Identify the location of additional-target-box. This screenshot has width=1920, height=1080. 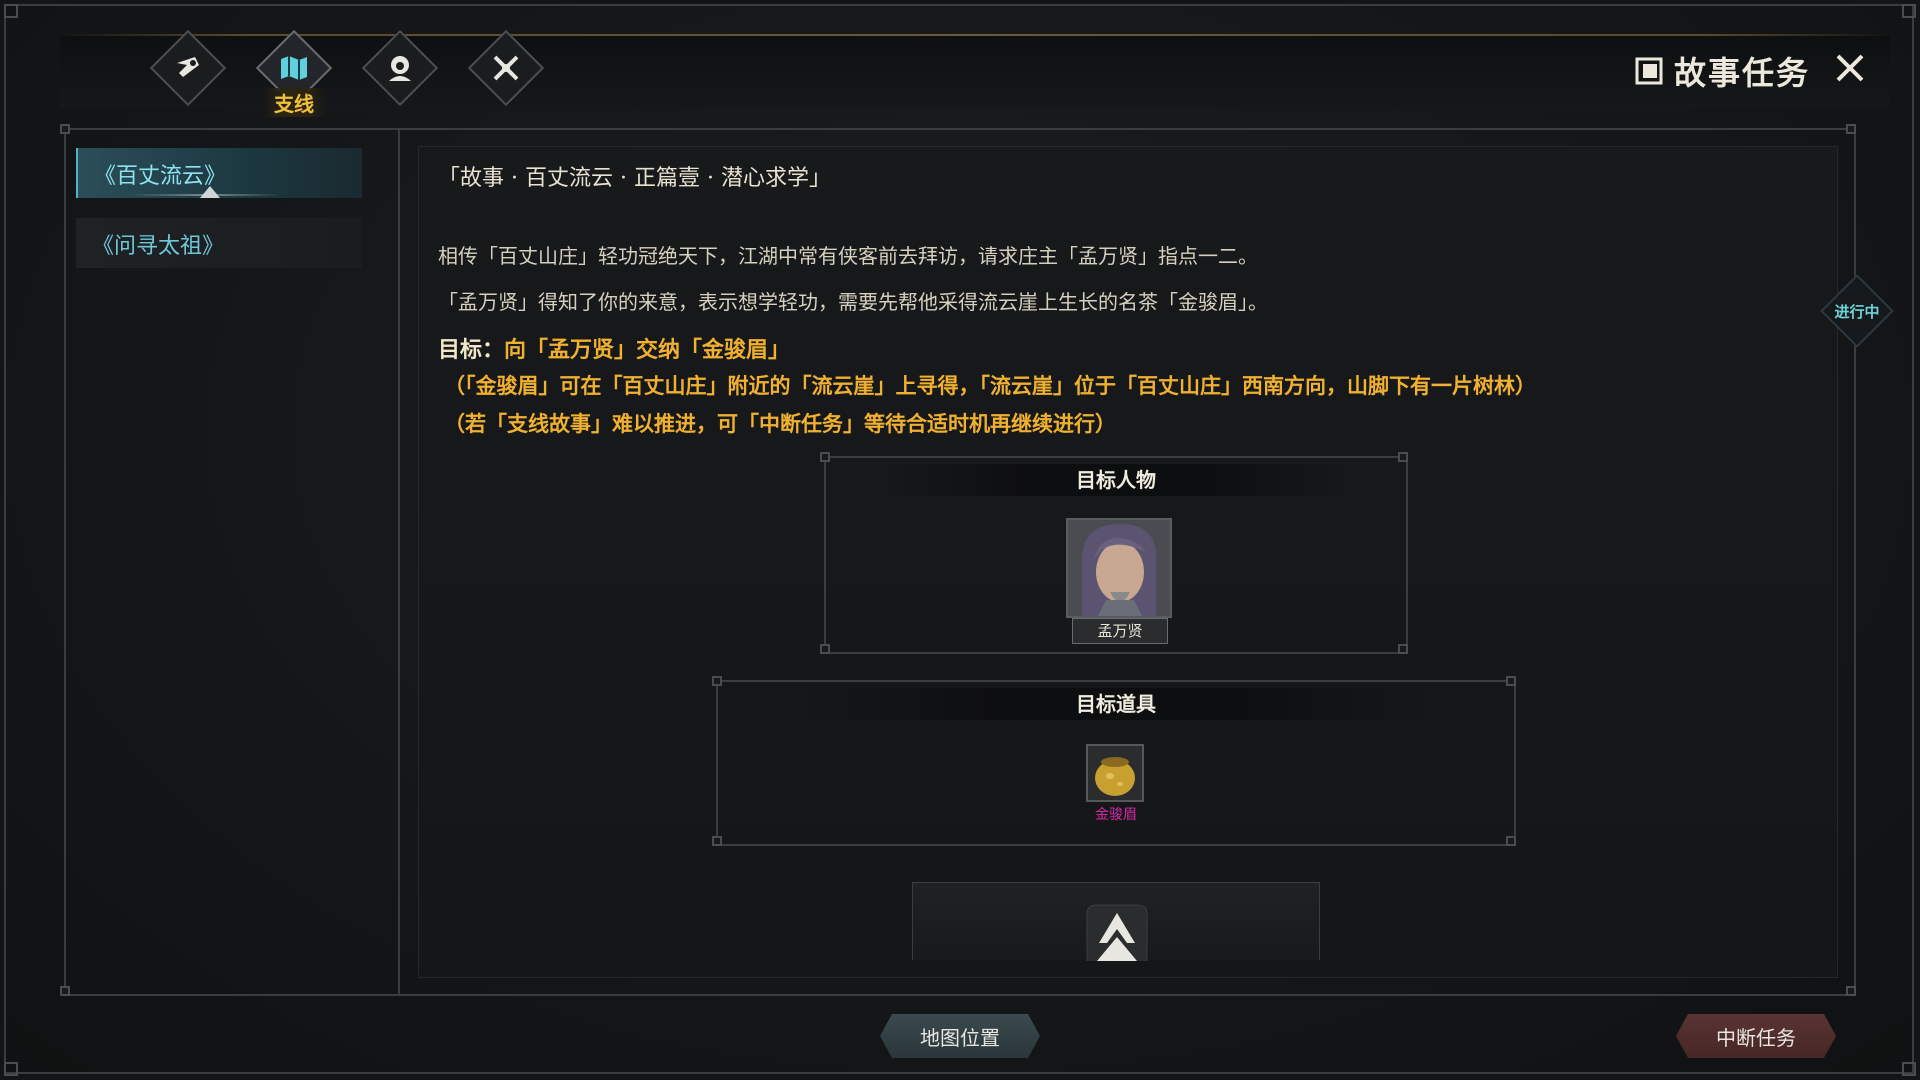
(1116, 921).